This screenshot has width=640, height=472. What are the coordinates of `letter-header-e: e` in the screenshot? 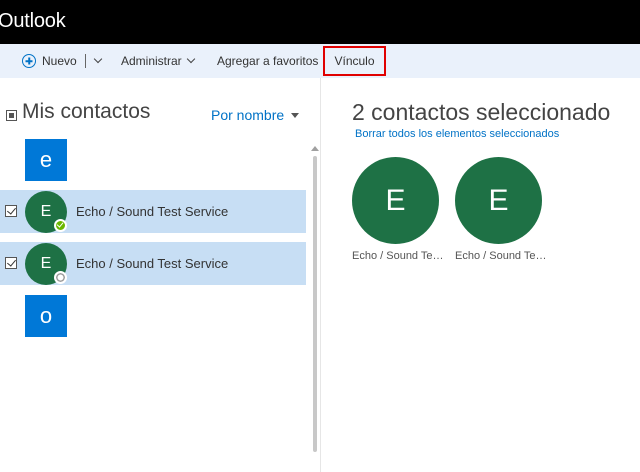 It's located at (46, 160).